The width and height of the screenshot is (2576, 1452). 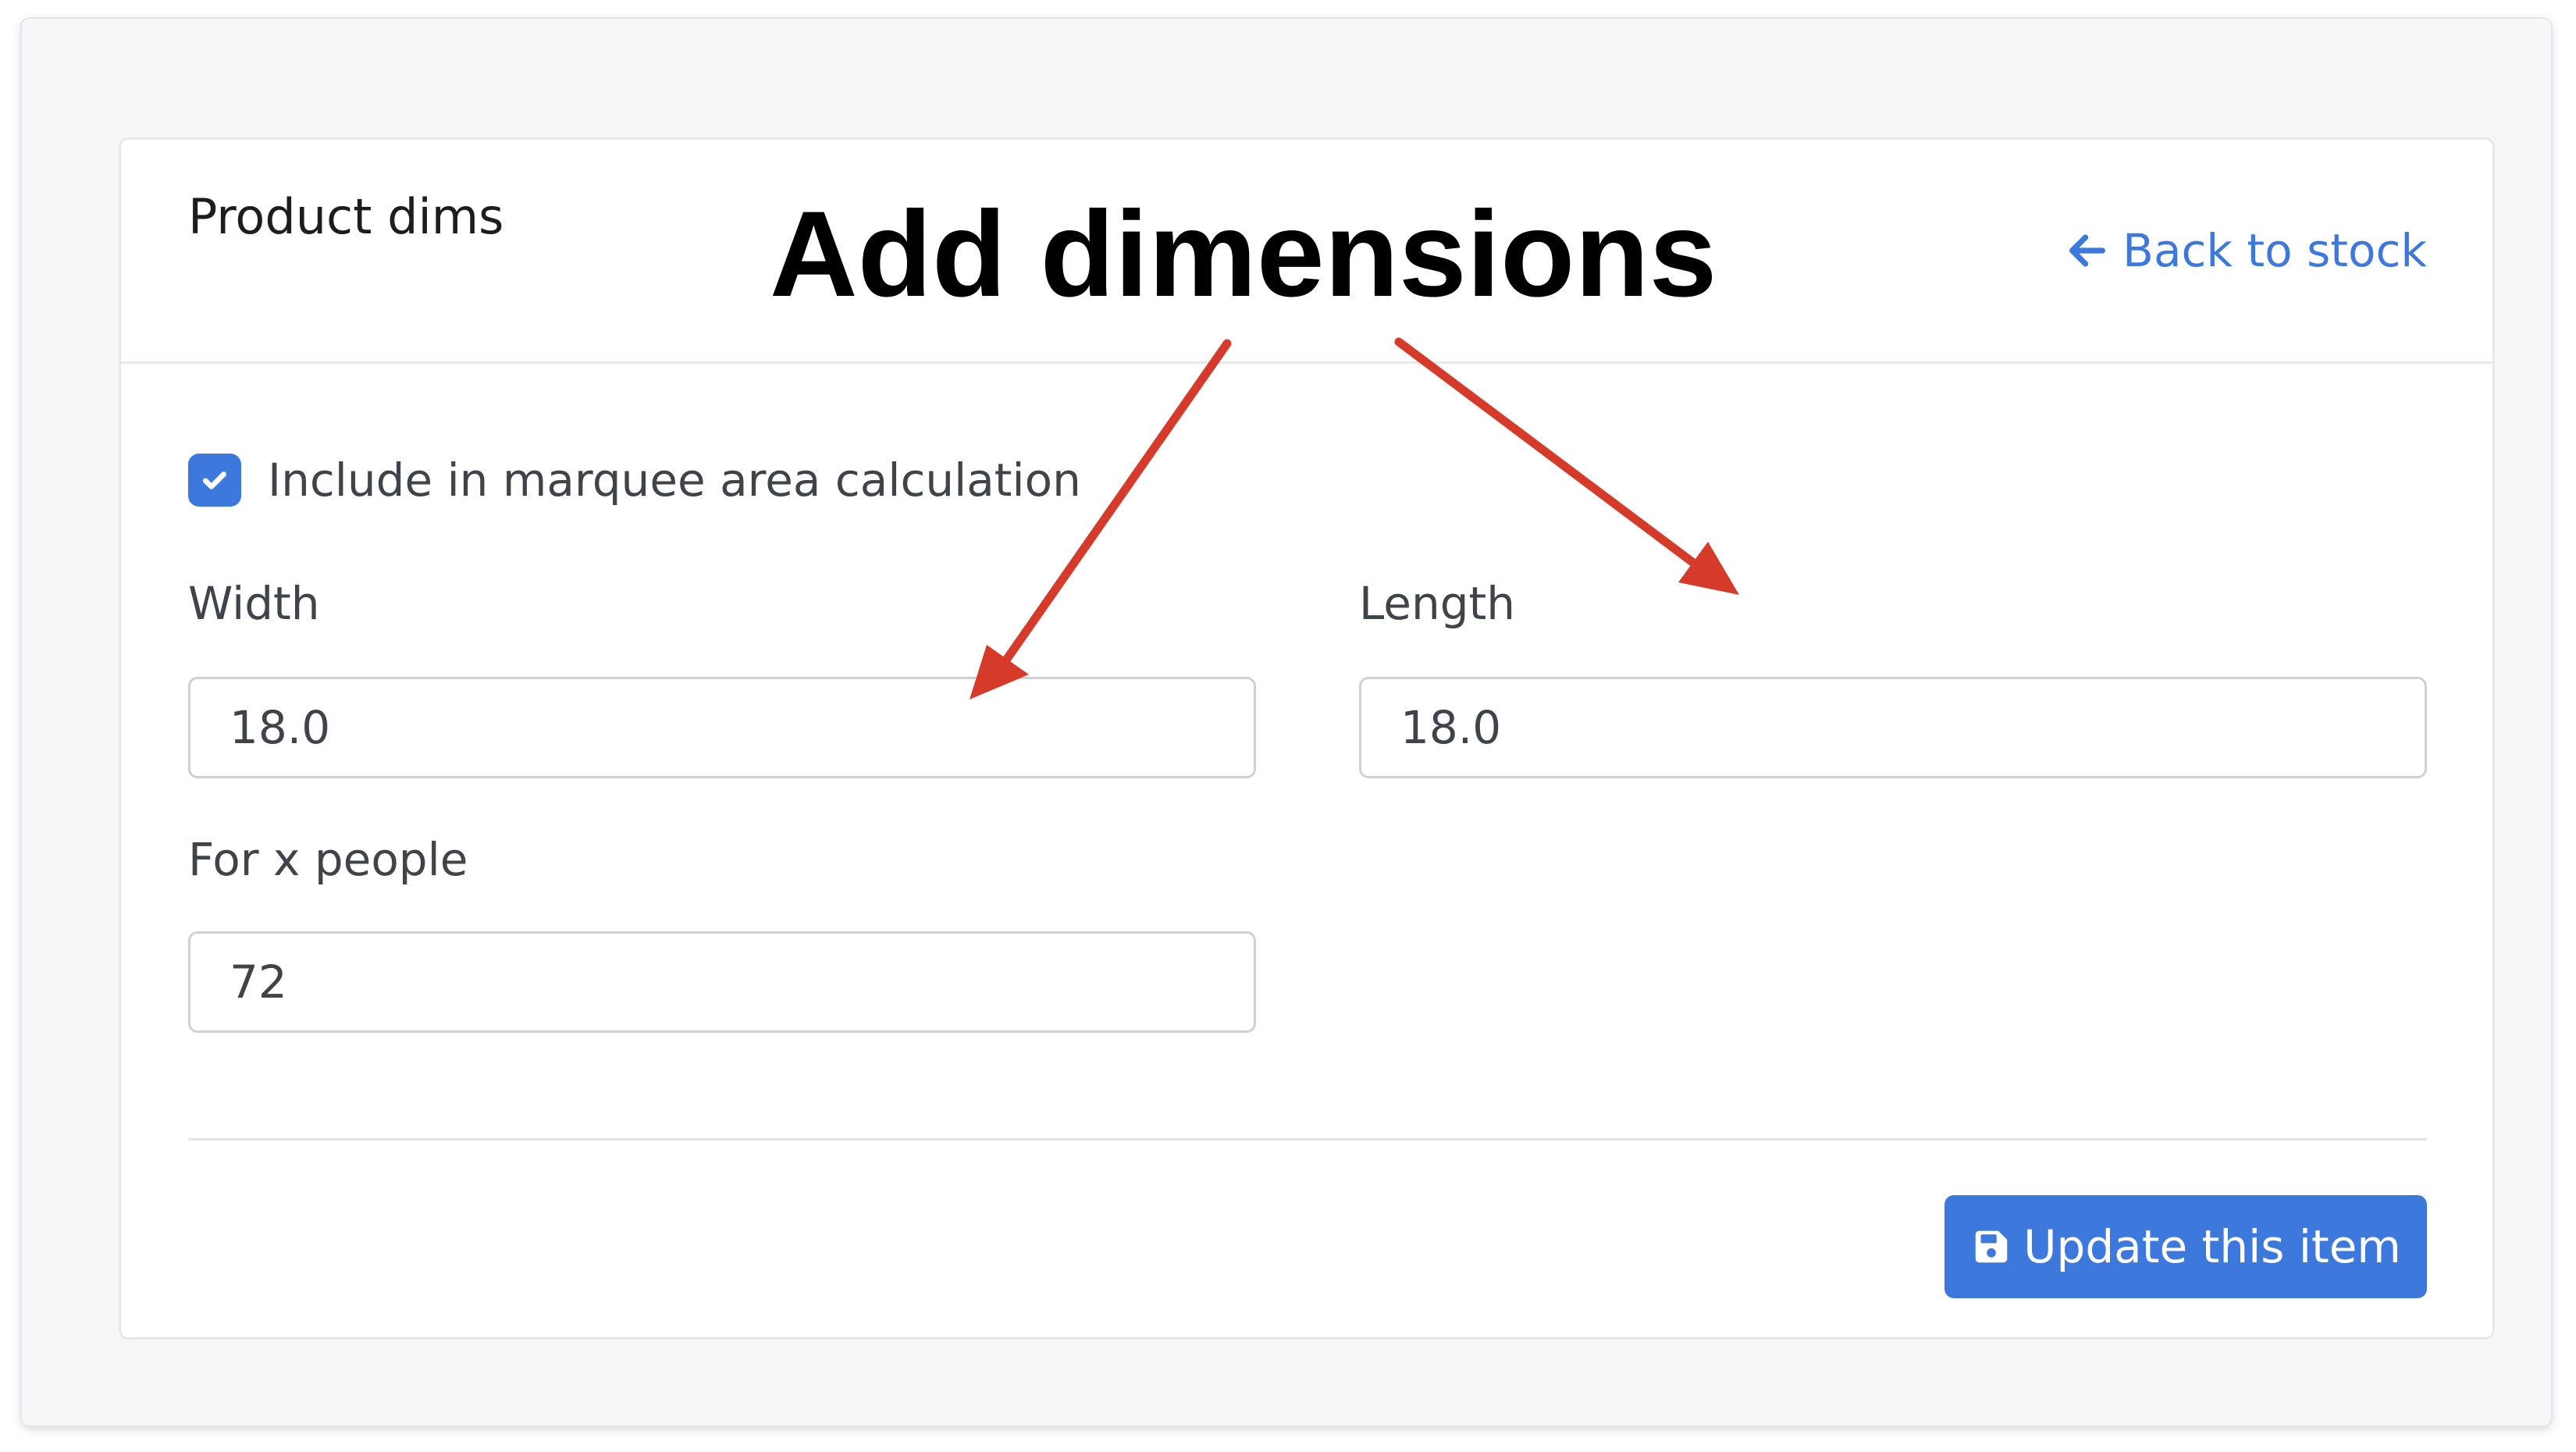 I want to click on include-marquee-checkbox-row: Include in marquee area calculation, so click(x=634, y=480).